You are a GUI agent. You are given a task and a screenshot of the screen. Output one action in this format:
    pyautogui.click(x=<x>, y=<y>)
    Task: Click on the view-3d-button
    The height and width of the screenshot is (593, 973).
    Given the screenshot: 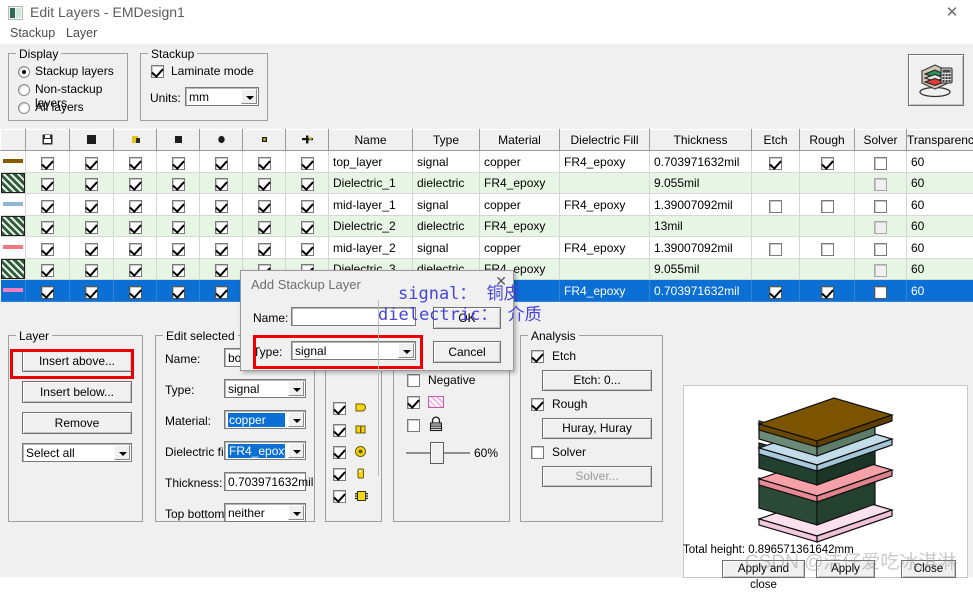 What is the action you would take?
    pyautogui.click(x=936, y=80)
    